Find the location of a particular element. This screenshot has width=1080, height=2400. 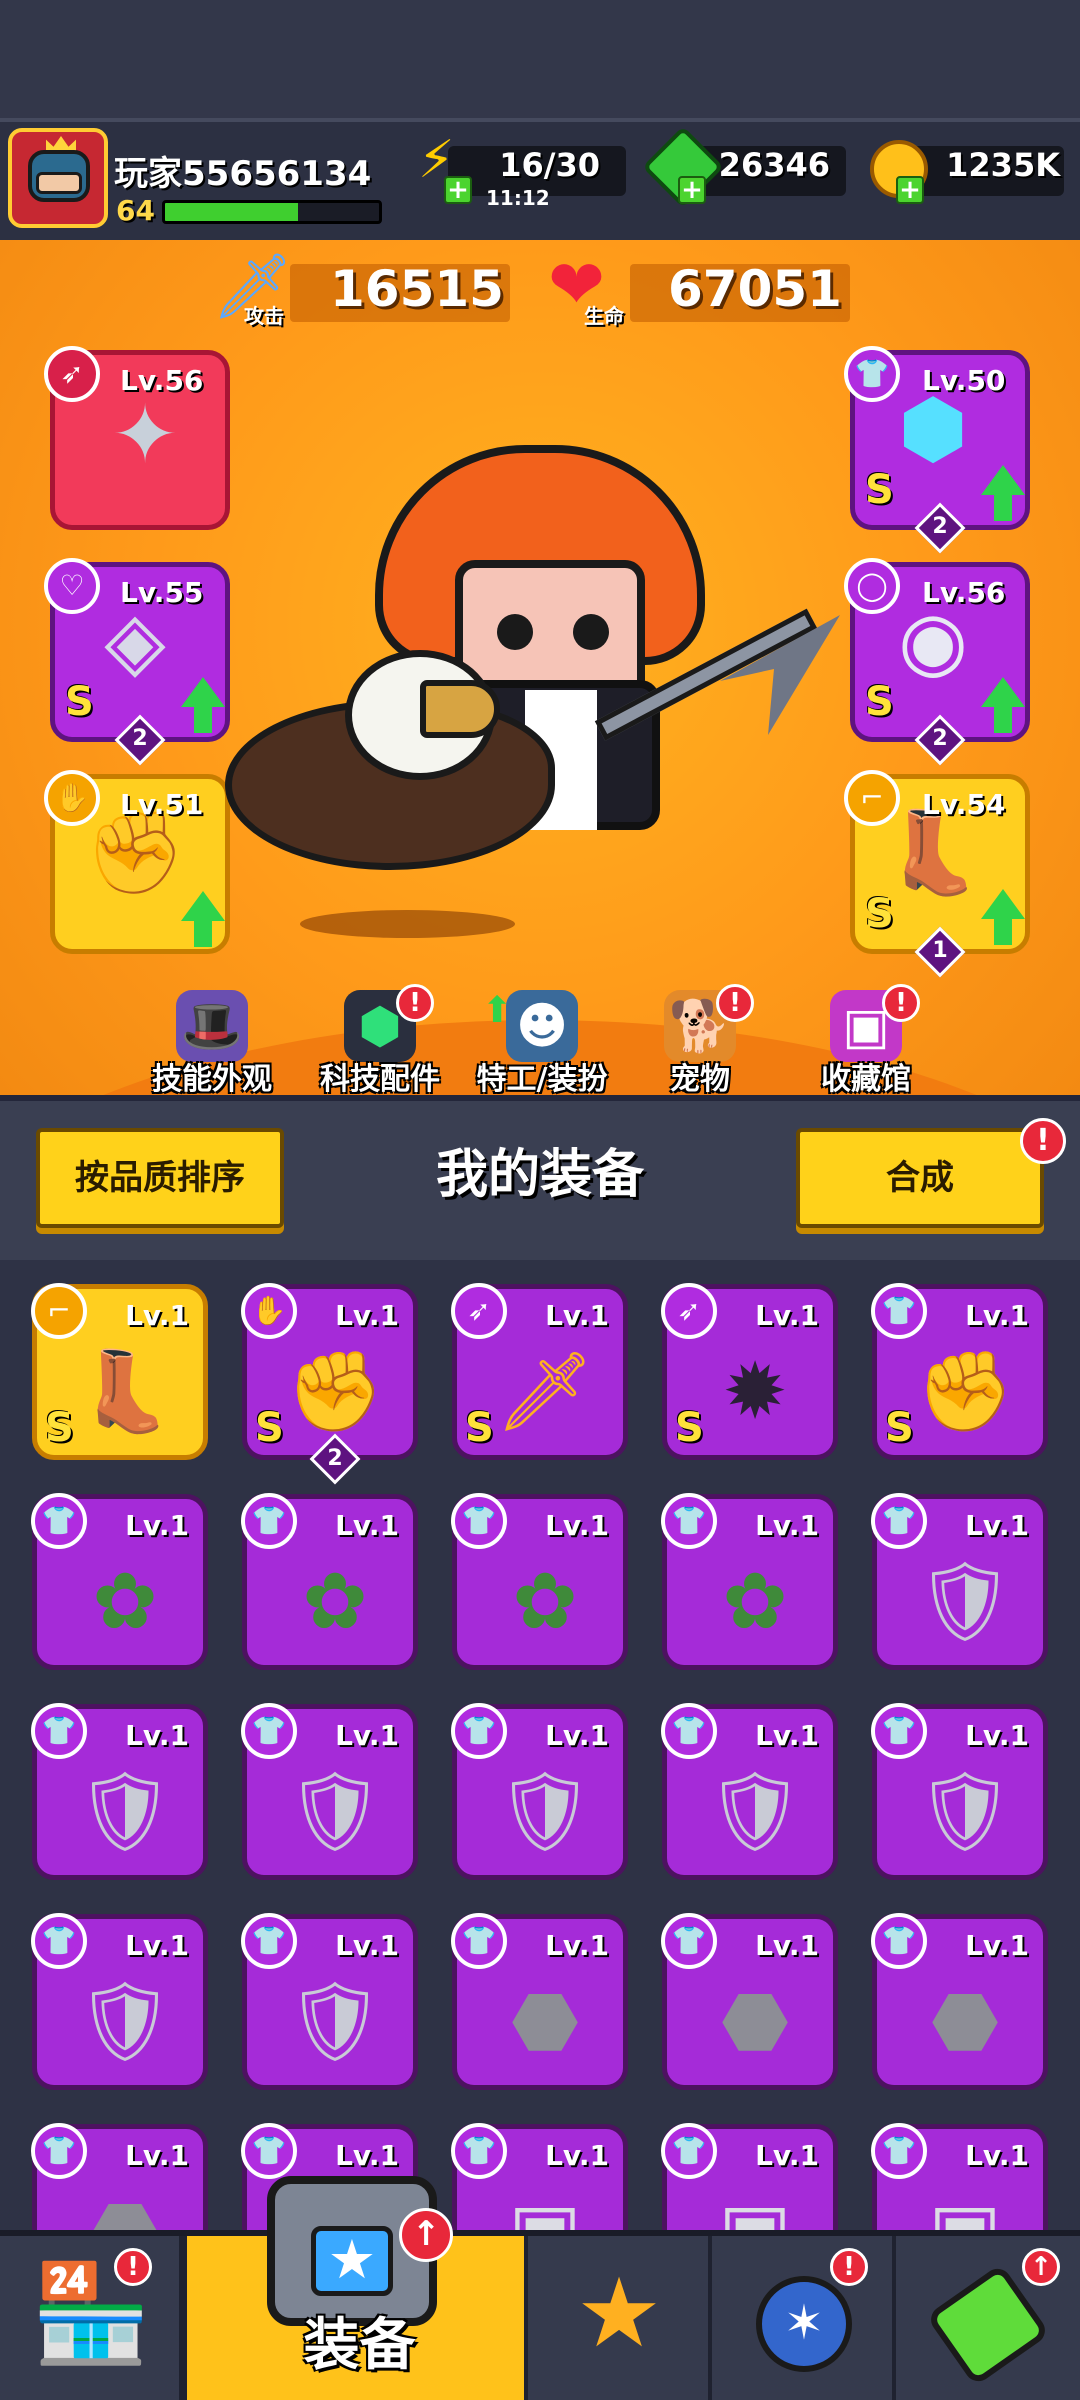

boots-grade: S is located at coordinates (879, 914).